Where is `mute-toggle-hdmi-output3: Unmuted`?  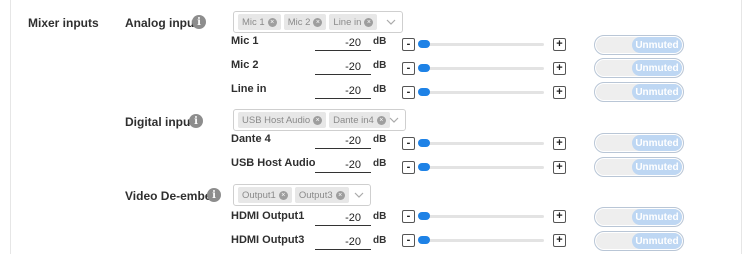 mute-toggle-hdmi-output3: Unmuted is located at coordinates (639, 241).